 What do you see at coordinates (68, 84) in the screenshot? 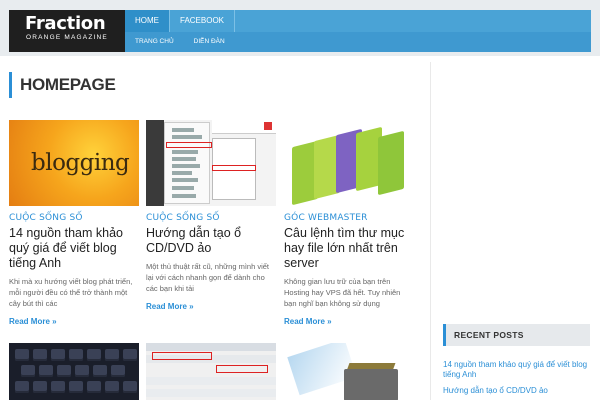
I see `page-title: HOMEPAGE` at bounding box center [68, 84].